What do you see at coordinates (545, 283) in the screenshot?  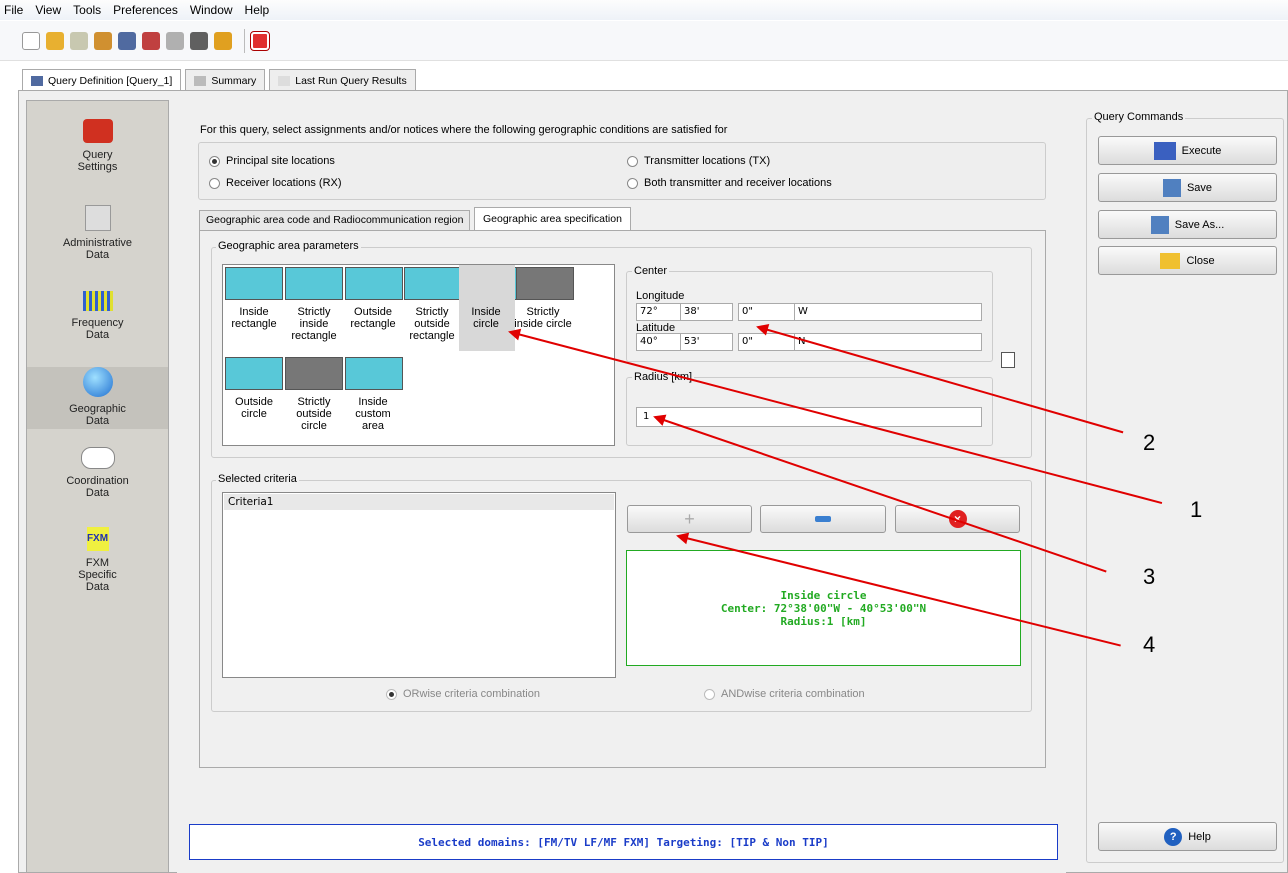 I see `strictly-inside-circle-icon` at bounding box center [545, 283].